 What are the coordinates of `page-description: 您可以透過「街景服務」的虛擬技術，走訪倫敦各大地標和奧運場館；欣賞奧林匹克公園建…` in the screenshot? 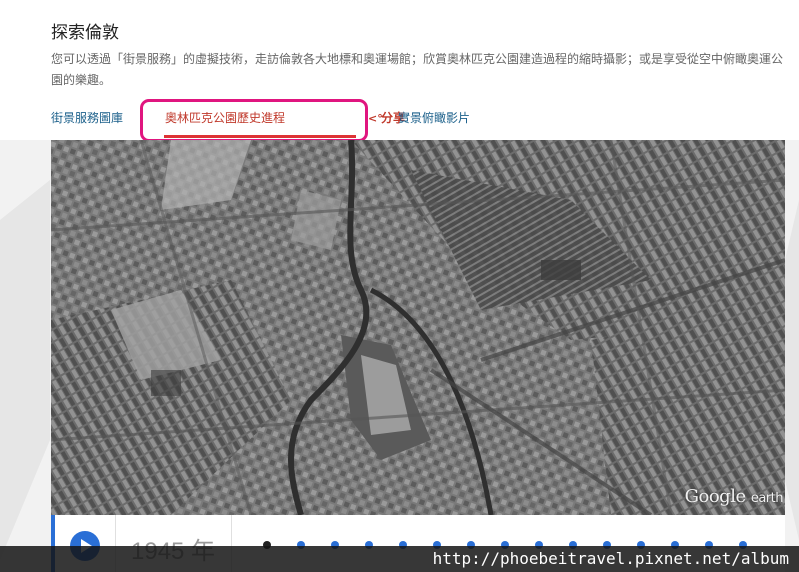 It's located at (417, 69).